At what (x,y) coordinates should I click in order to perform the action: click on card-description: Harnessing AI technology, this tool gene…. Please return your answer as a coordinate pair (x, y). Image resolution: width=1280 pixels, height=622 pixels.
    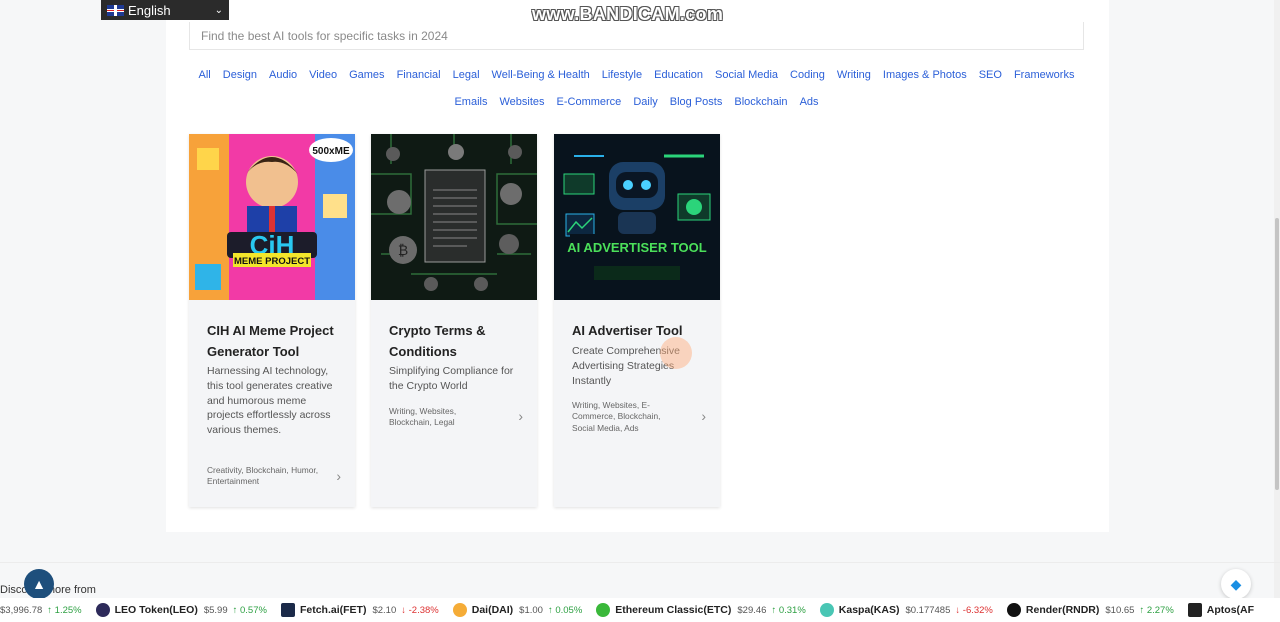
    Looking at the image, I should click on (270, 401).